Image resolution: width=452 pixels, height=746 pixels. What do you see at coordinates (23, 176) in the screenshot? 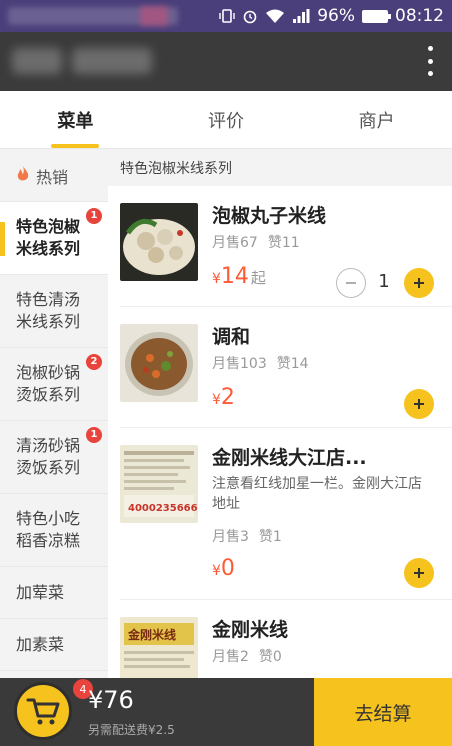
I see `flame-icon` at bounding box center [23, 176].